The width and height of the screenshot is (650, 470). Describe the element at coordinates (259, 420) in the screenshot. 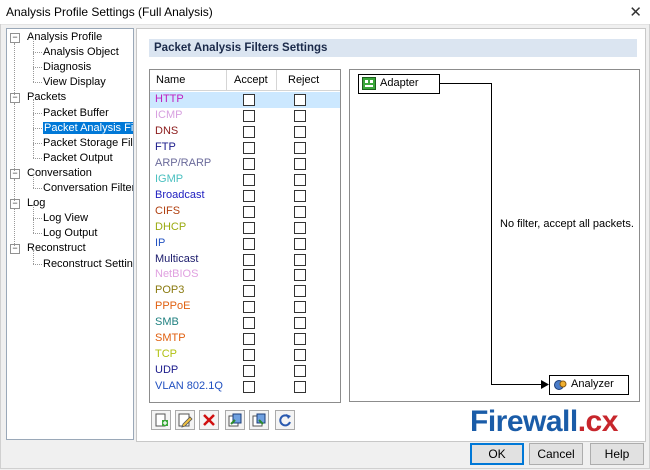

I see `export-filter-button` at that location.